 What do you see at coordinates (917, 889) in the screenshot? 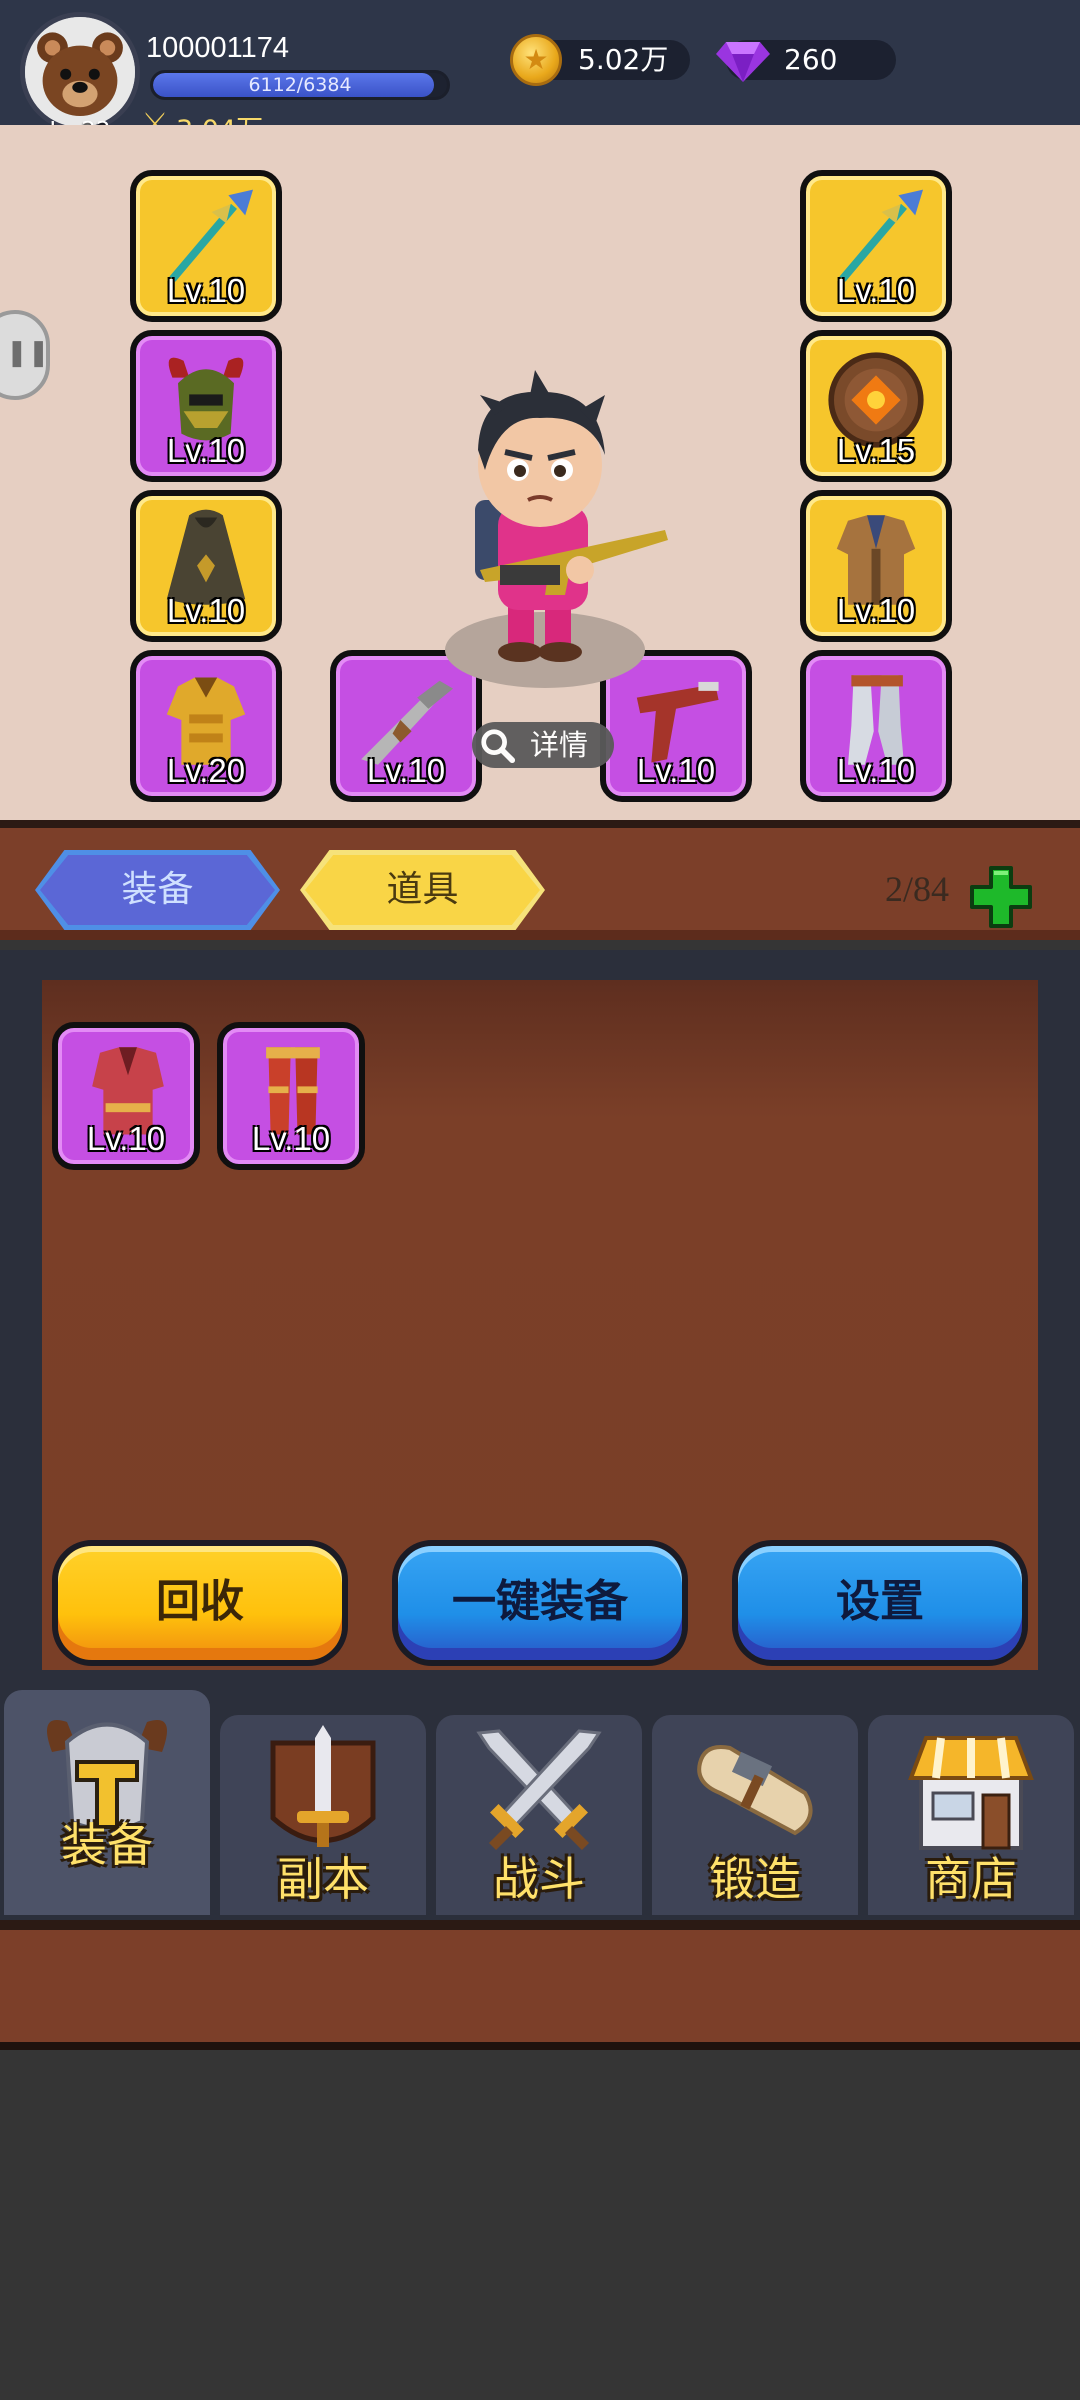
I see `inventory-capacity: 2/84` at bounding box center [917, 889].